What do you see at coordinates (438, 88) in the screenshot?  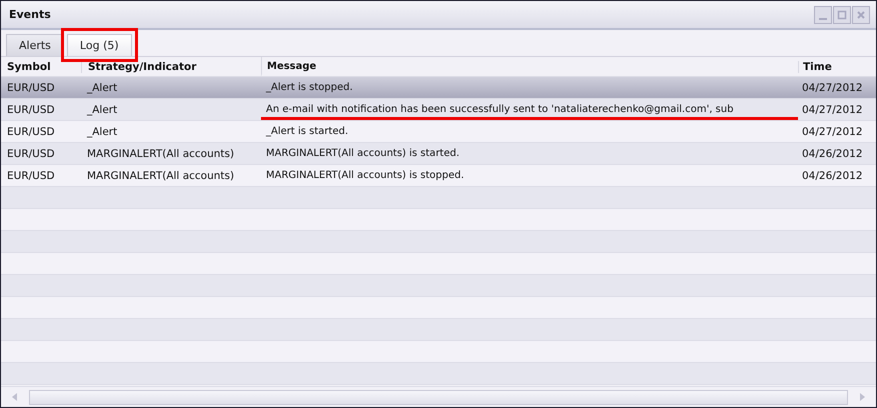 I see `table-row: EUR/USD _Alert _Alert is stopped. 04/27/2012` at bounding box center [438, 88].